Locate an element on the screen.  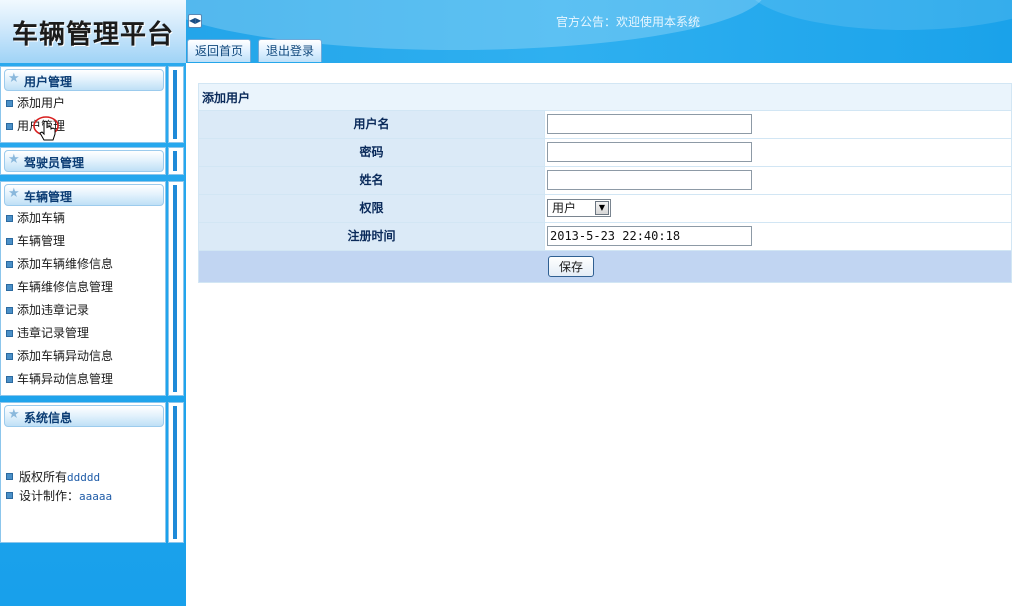
form-row-username: 用户名 is located at coordinates (605, 125).